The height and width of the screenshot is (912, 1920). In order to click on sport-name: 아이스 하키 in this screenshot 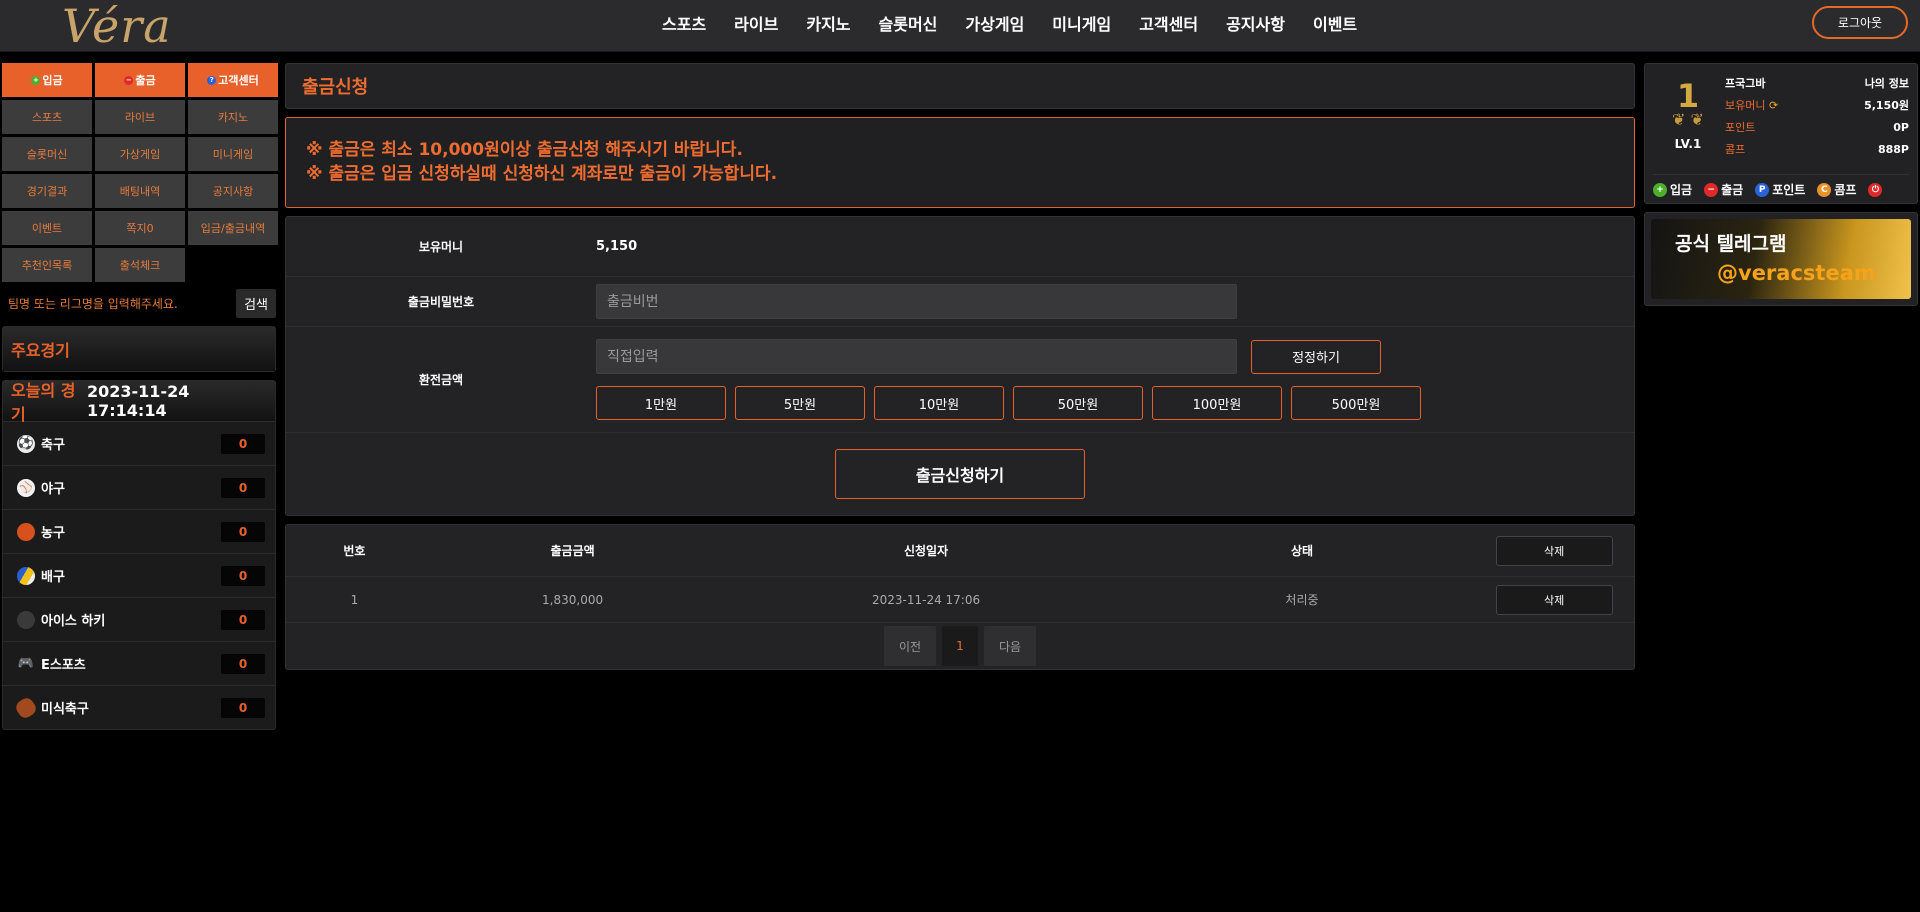, I will do `click(73, 621)`.